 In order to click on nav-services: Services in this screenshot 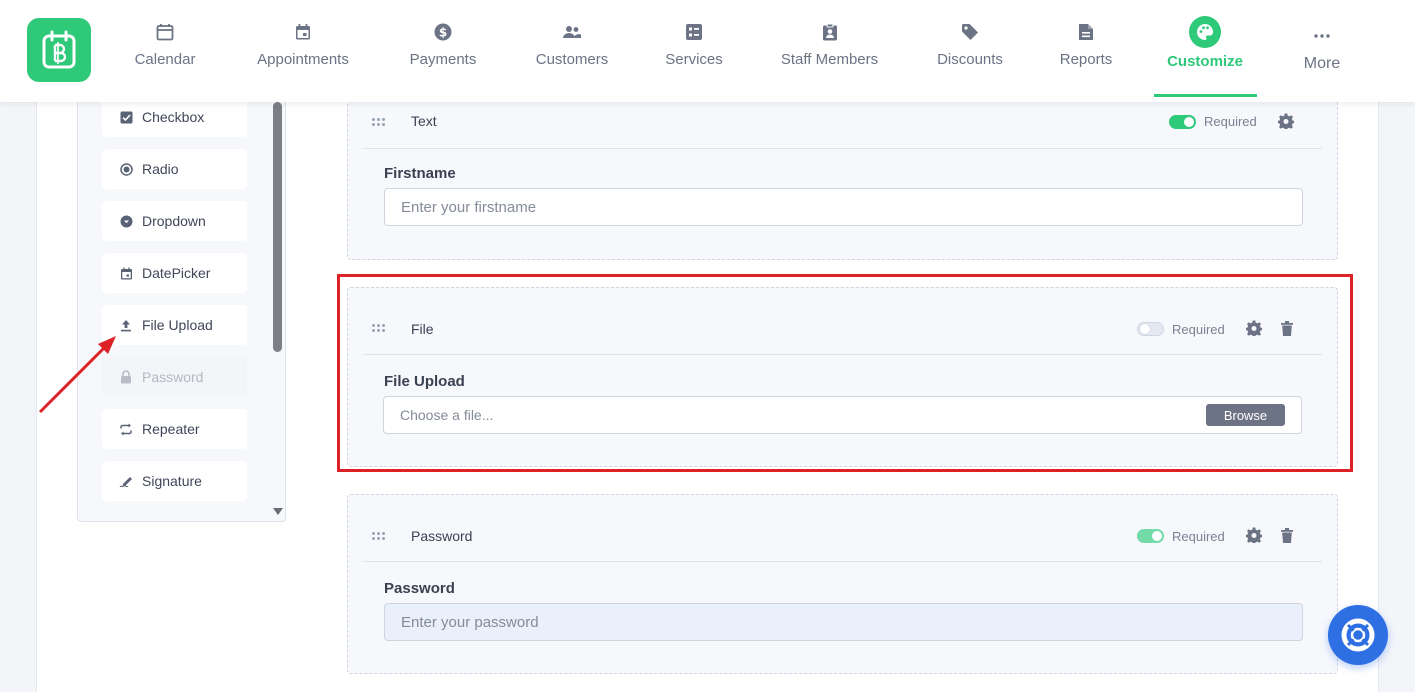, I will do `click(694, 51)`.